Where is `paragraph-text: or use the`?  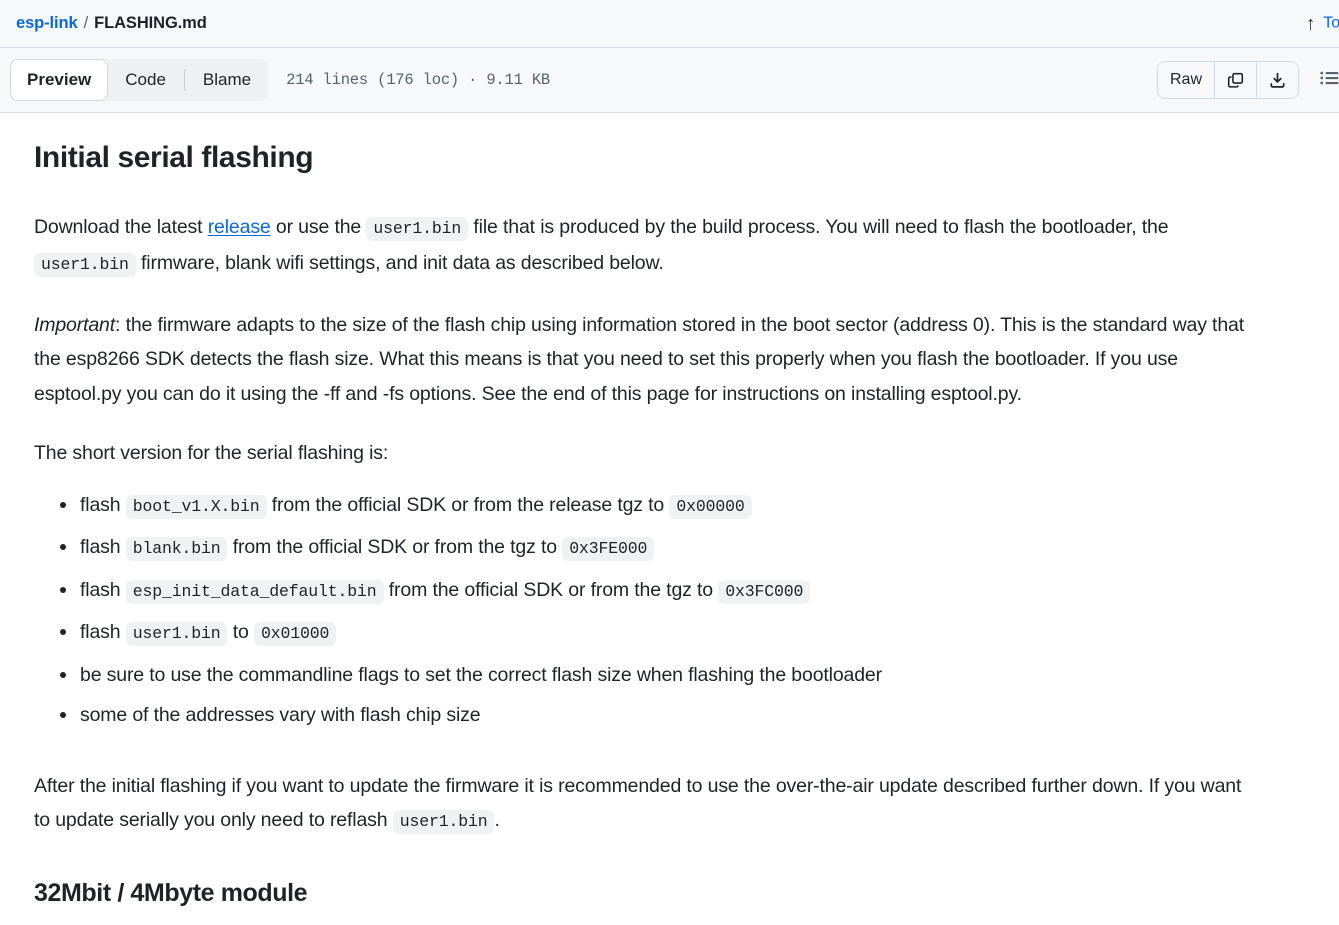
paragraph-text: or use the is located at coordinates (318, 226).